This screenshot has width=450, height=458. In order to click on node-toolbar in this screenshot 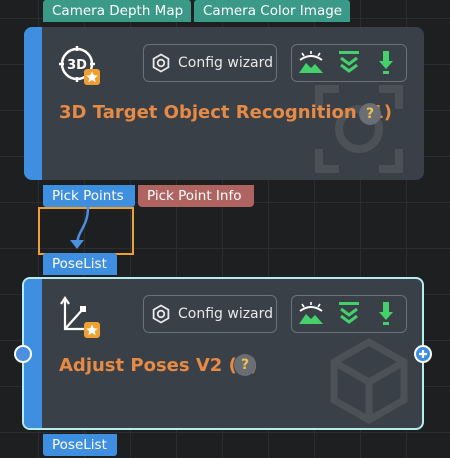, I will do `click(349, 314)`.